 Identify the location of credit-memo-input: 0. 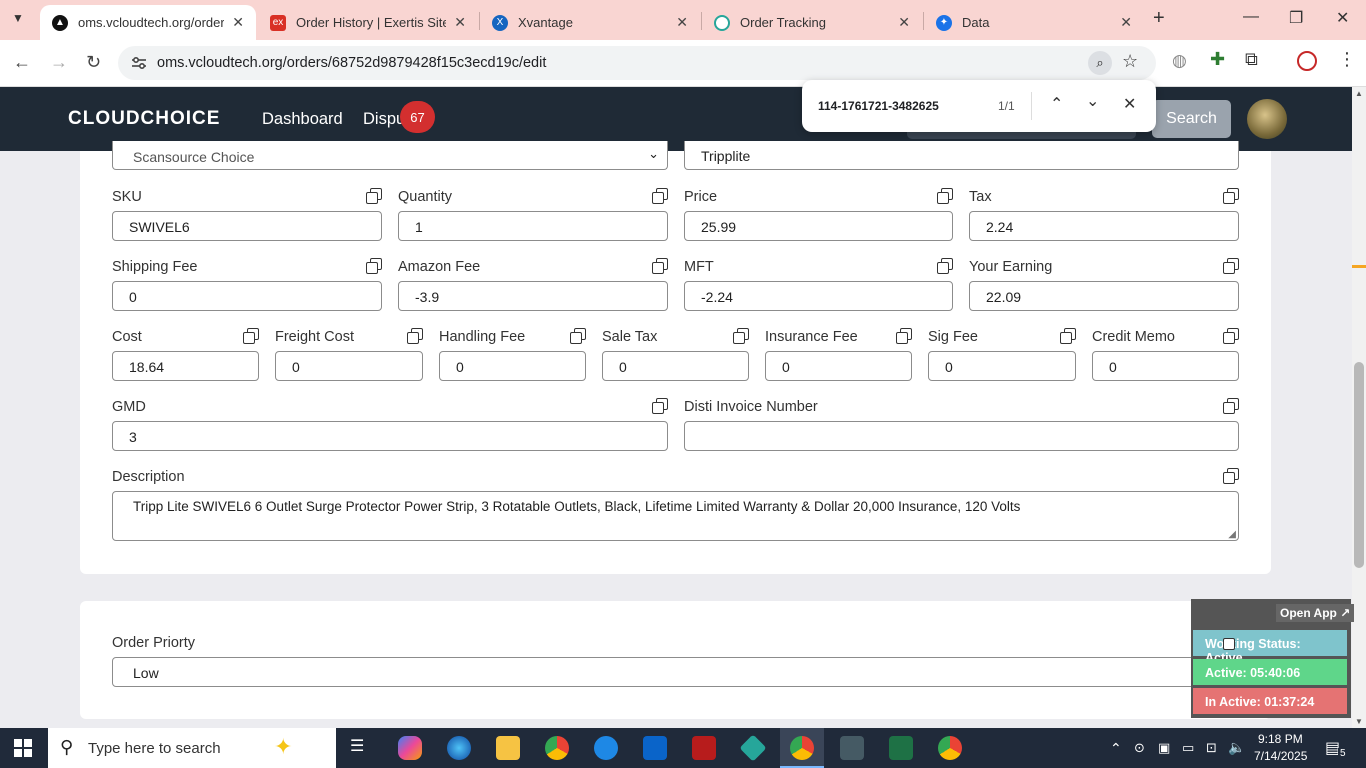
(1165, 366).